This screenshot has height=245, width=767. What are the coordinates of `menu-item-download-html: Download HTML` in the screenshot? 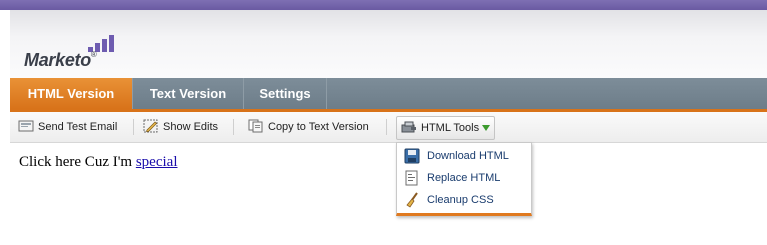 It's located at (464, 156).